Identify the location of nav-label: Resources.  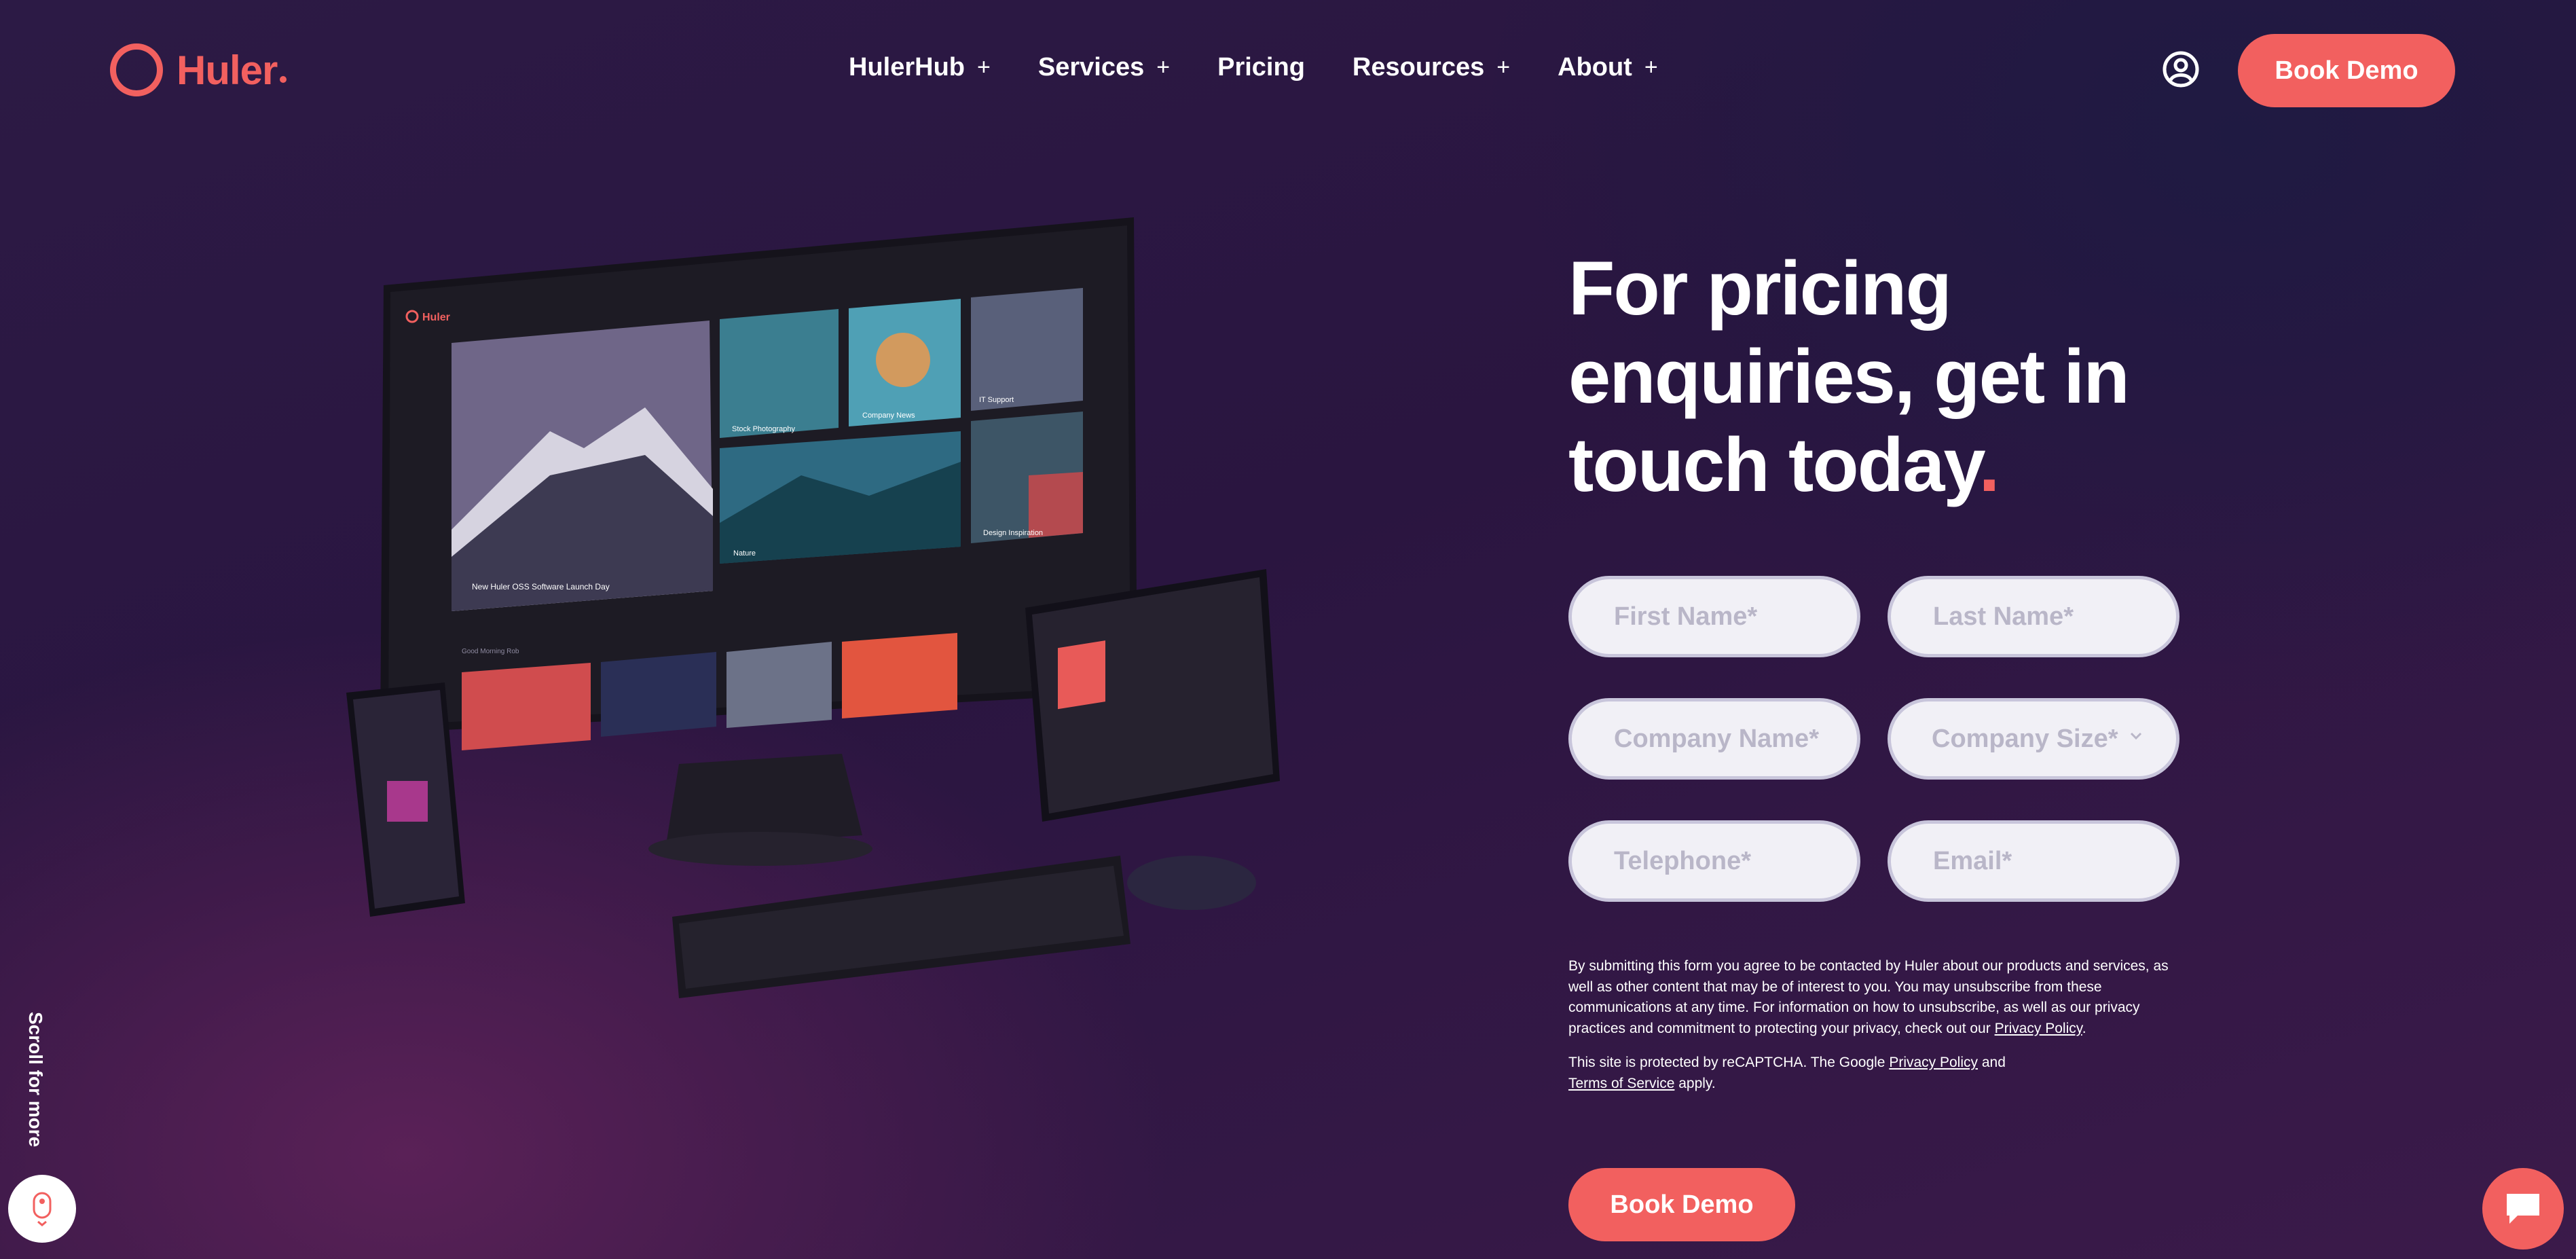
(1418, 67).